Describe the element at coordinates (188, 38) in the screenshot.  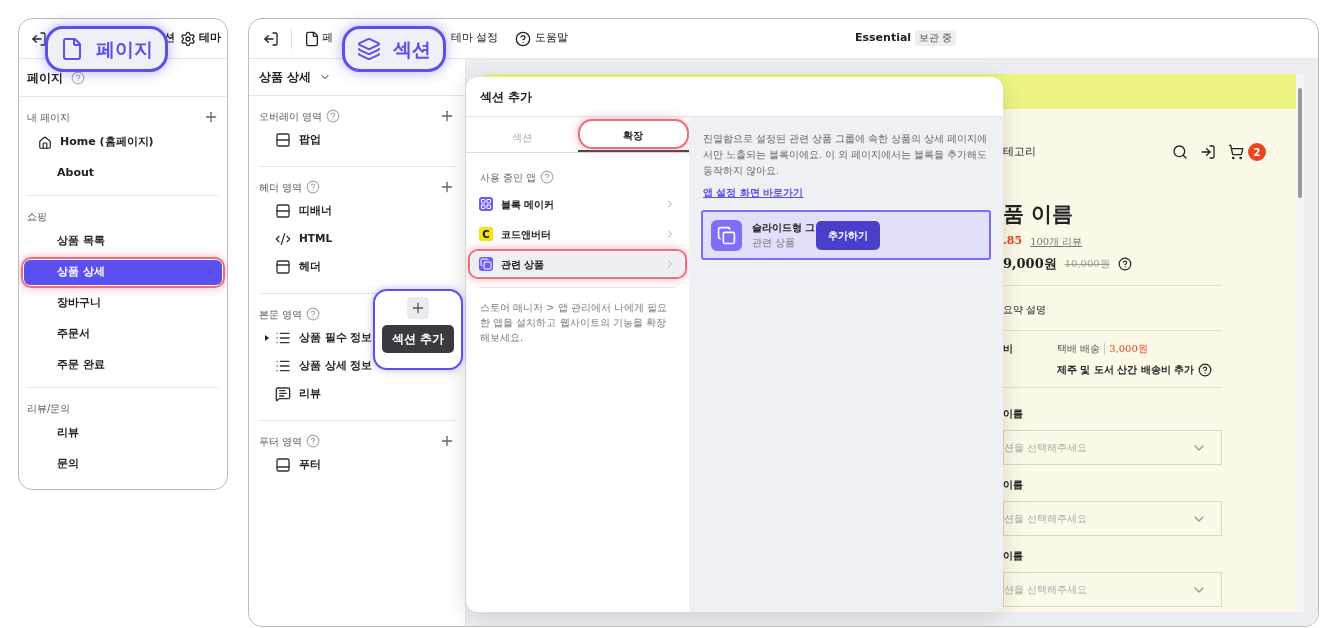
I see `settings-icon` at that location.